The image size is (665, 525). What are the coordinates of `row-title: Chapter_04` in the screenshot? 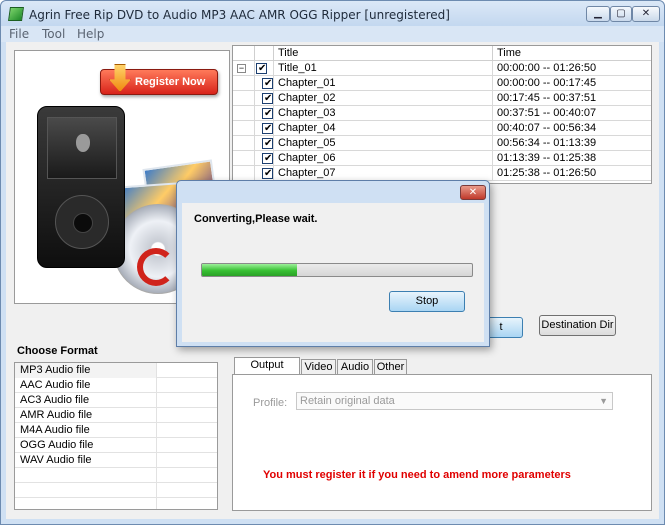 It's located at (383, 128).